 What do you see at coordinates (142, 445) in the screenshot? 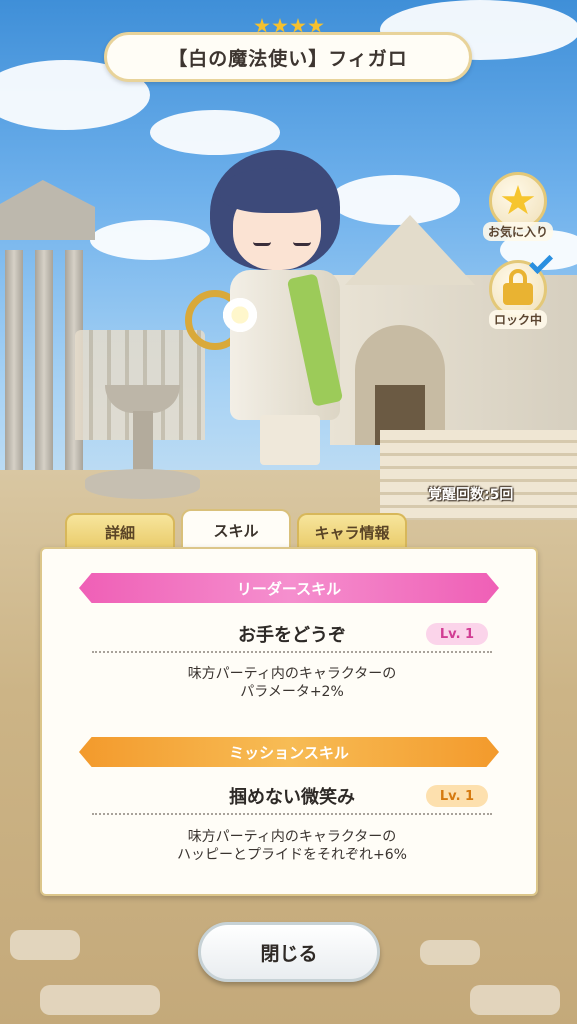
I see `fountain` at bounding box center [142, 445].